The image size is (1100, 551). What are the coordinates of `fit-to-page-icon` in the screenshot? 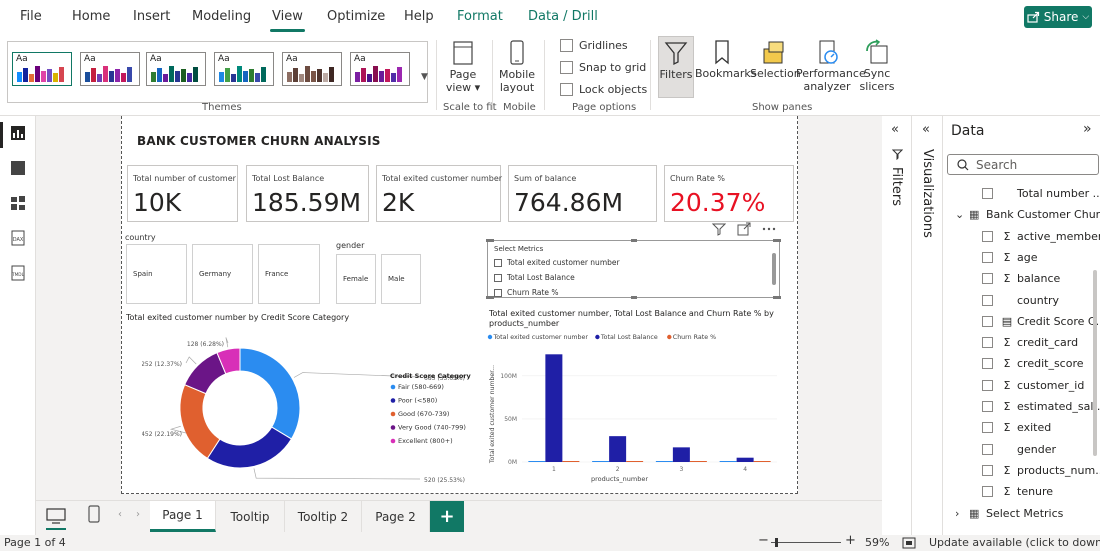 It's located at (909, 543).